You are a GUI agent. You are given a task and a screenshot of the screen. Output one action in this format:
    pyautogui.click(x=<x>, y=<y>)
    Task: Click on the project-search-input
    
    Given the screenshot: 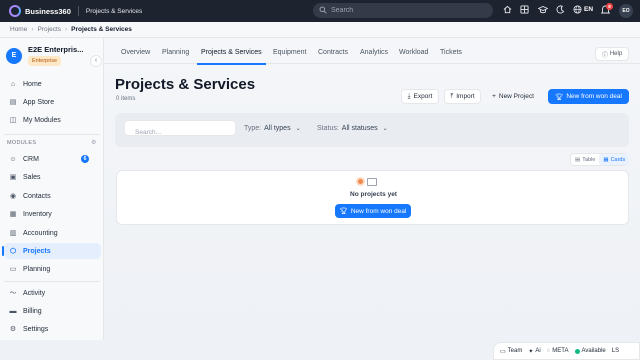 What is the action you would take?
    pyautogui.click(x=182, y=132)
    